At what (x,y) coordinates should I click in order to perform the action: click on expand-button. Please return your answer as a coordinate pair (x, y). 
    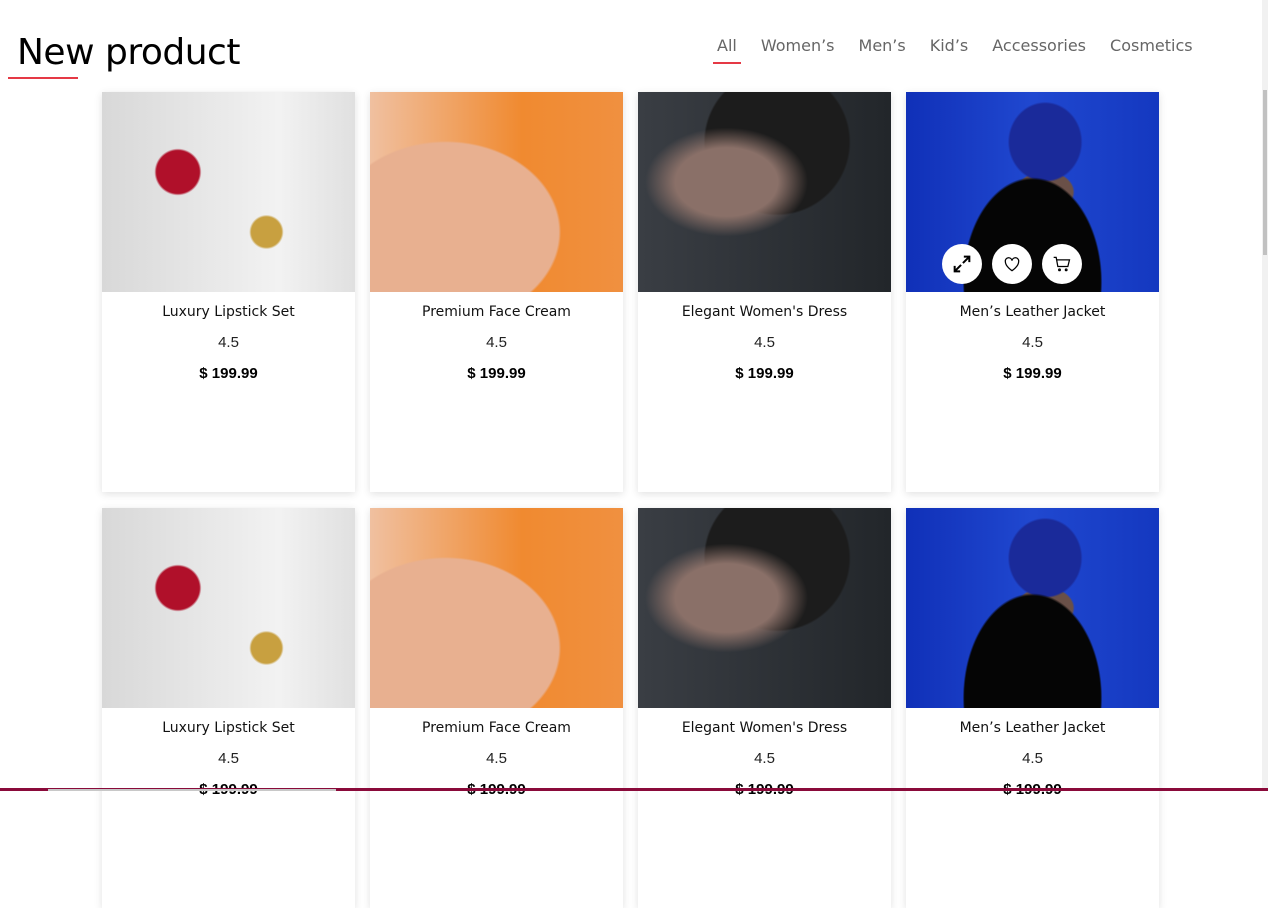
    Looking at the image, I should click on (962, 264).